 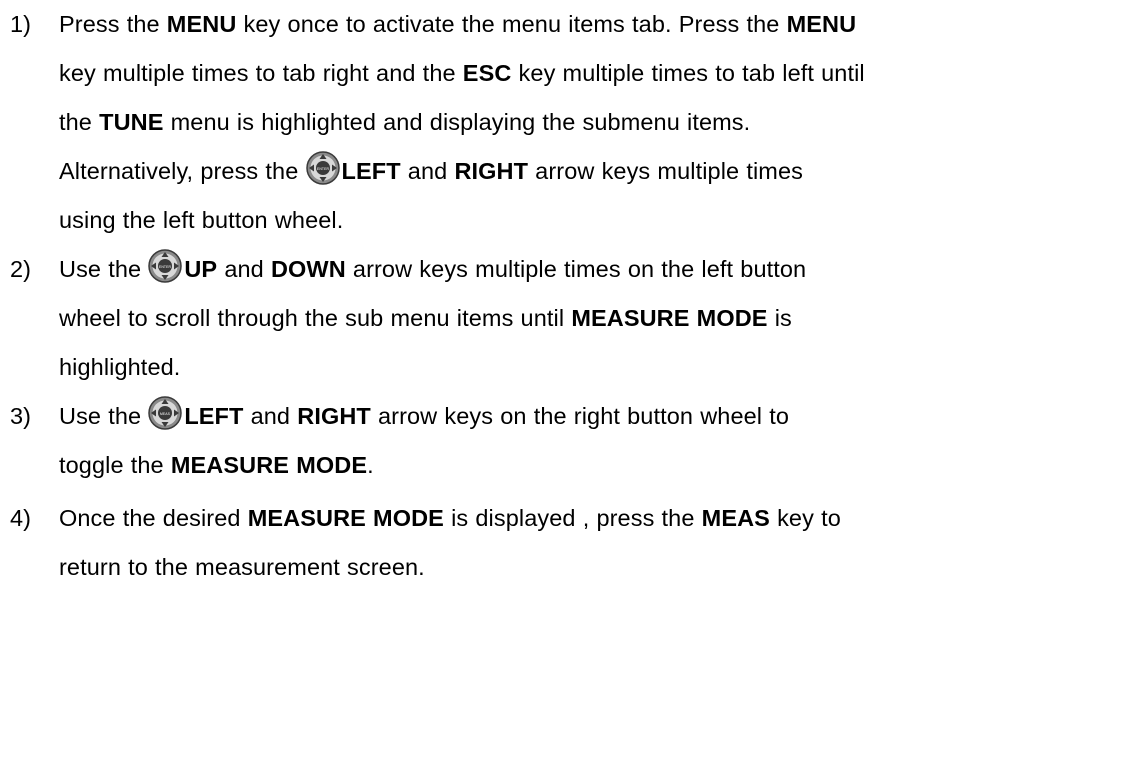 I want to click on step-text: arrow keys multiple times, so click(x=665, y=171).